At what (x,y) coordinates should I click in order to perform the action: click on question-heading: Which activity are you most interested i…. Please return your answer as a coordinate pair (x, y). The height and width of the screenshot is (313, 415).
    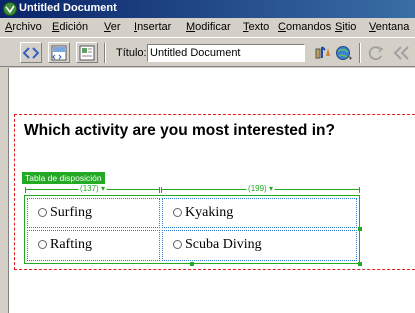
    Looking at the image, I should click on (179, 130).